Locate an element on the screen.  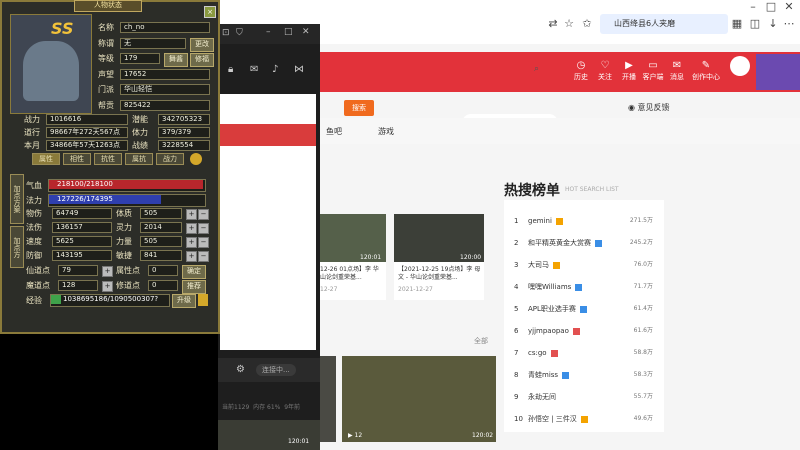
cast-icon: ⇄ is located at coordinates (553, 24).